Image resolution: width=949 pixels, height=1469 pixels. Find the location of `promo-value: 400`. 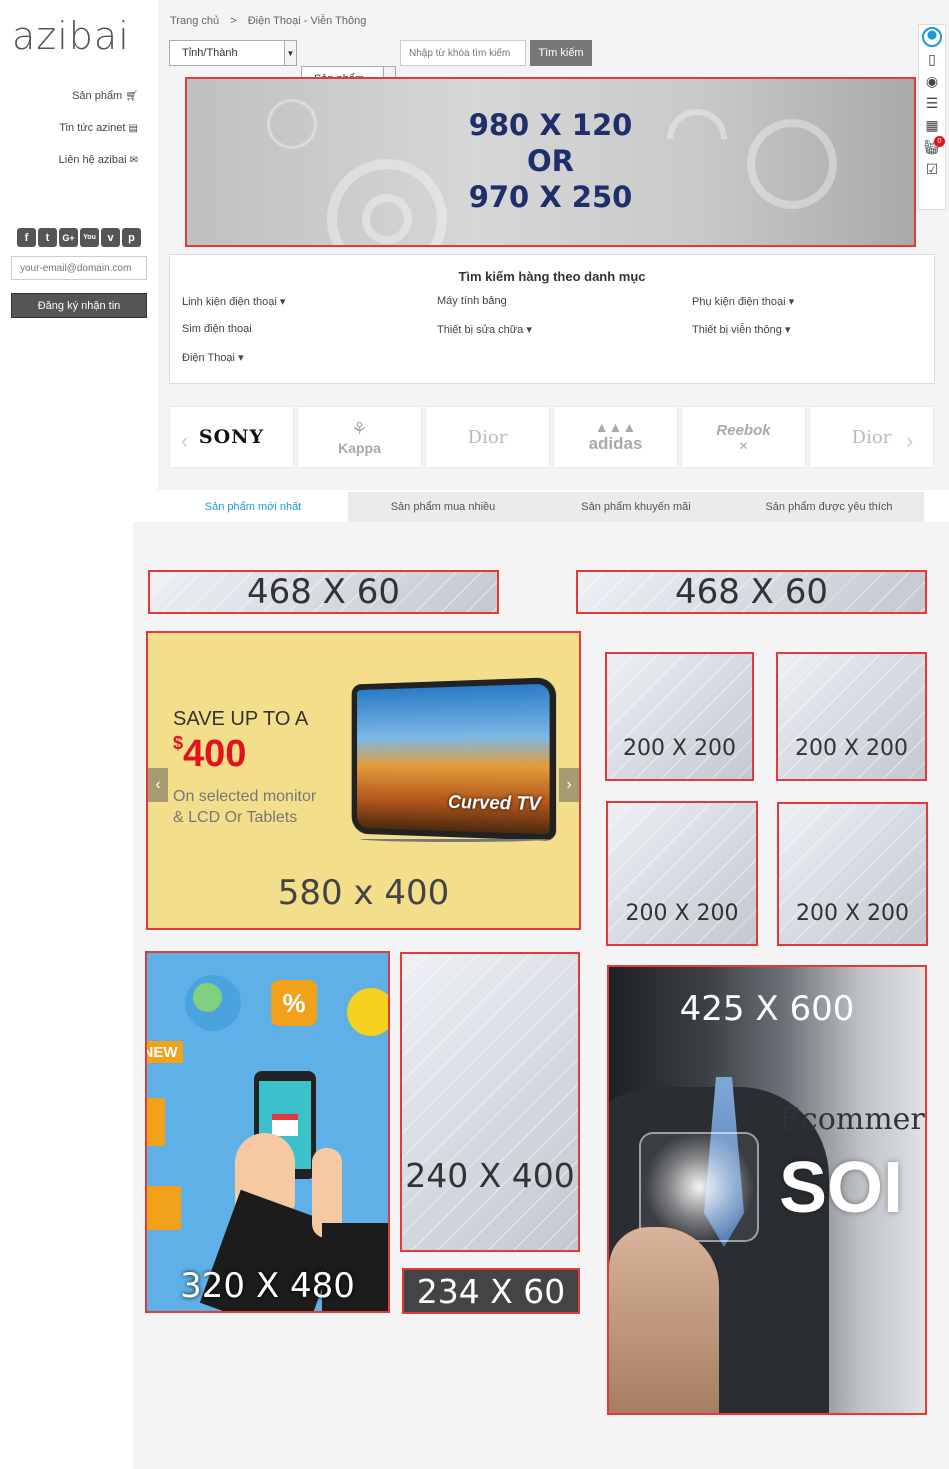

promo-value: 400 is located at coordinates (215, 754).